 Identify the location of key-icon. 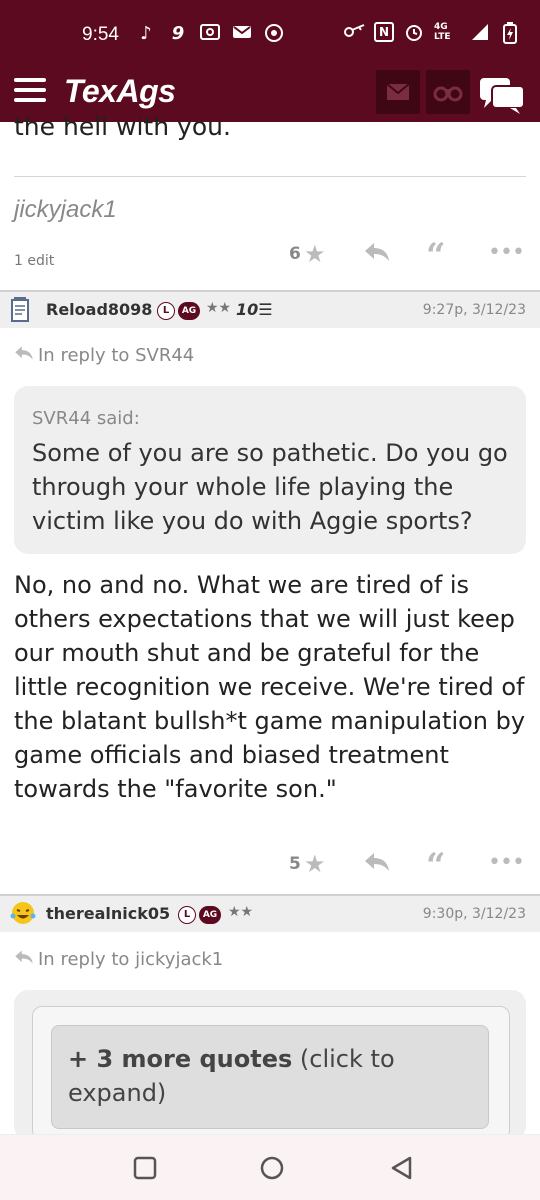
(354, 32).